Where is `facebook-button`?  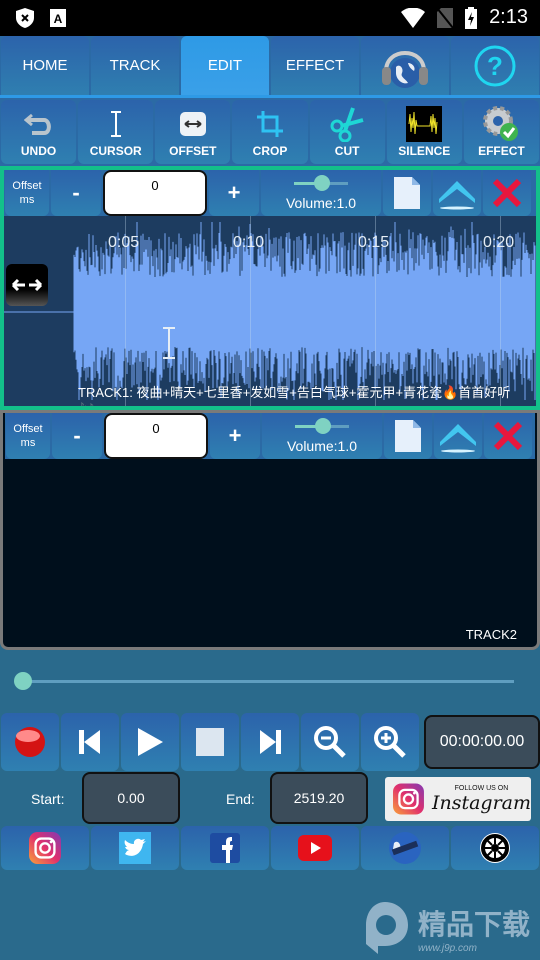 facebook-button is located at coordinates (225, 848).